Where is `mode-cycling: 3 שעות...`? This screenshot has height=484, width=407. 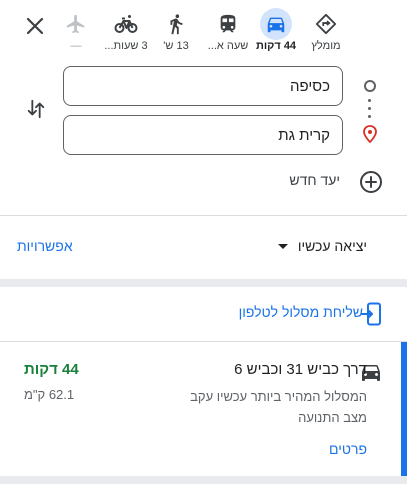
mode-cycling: 3 שעות... is located at coordinates (126, 32).